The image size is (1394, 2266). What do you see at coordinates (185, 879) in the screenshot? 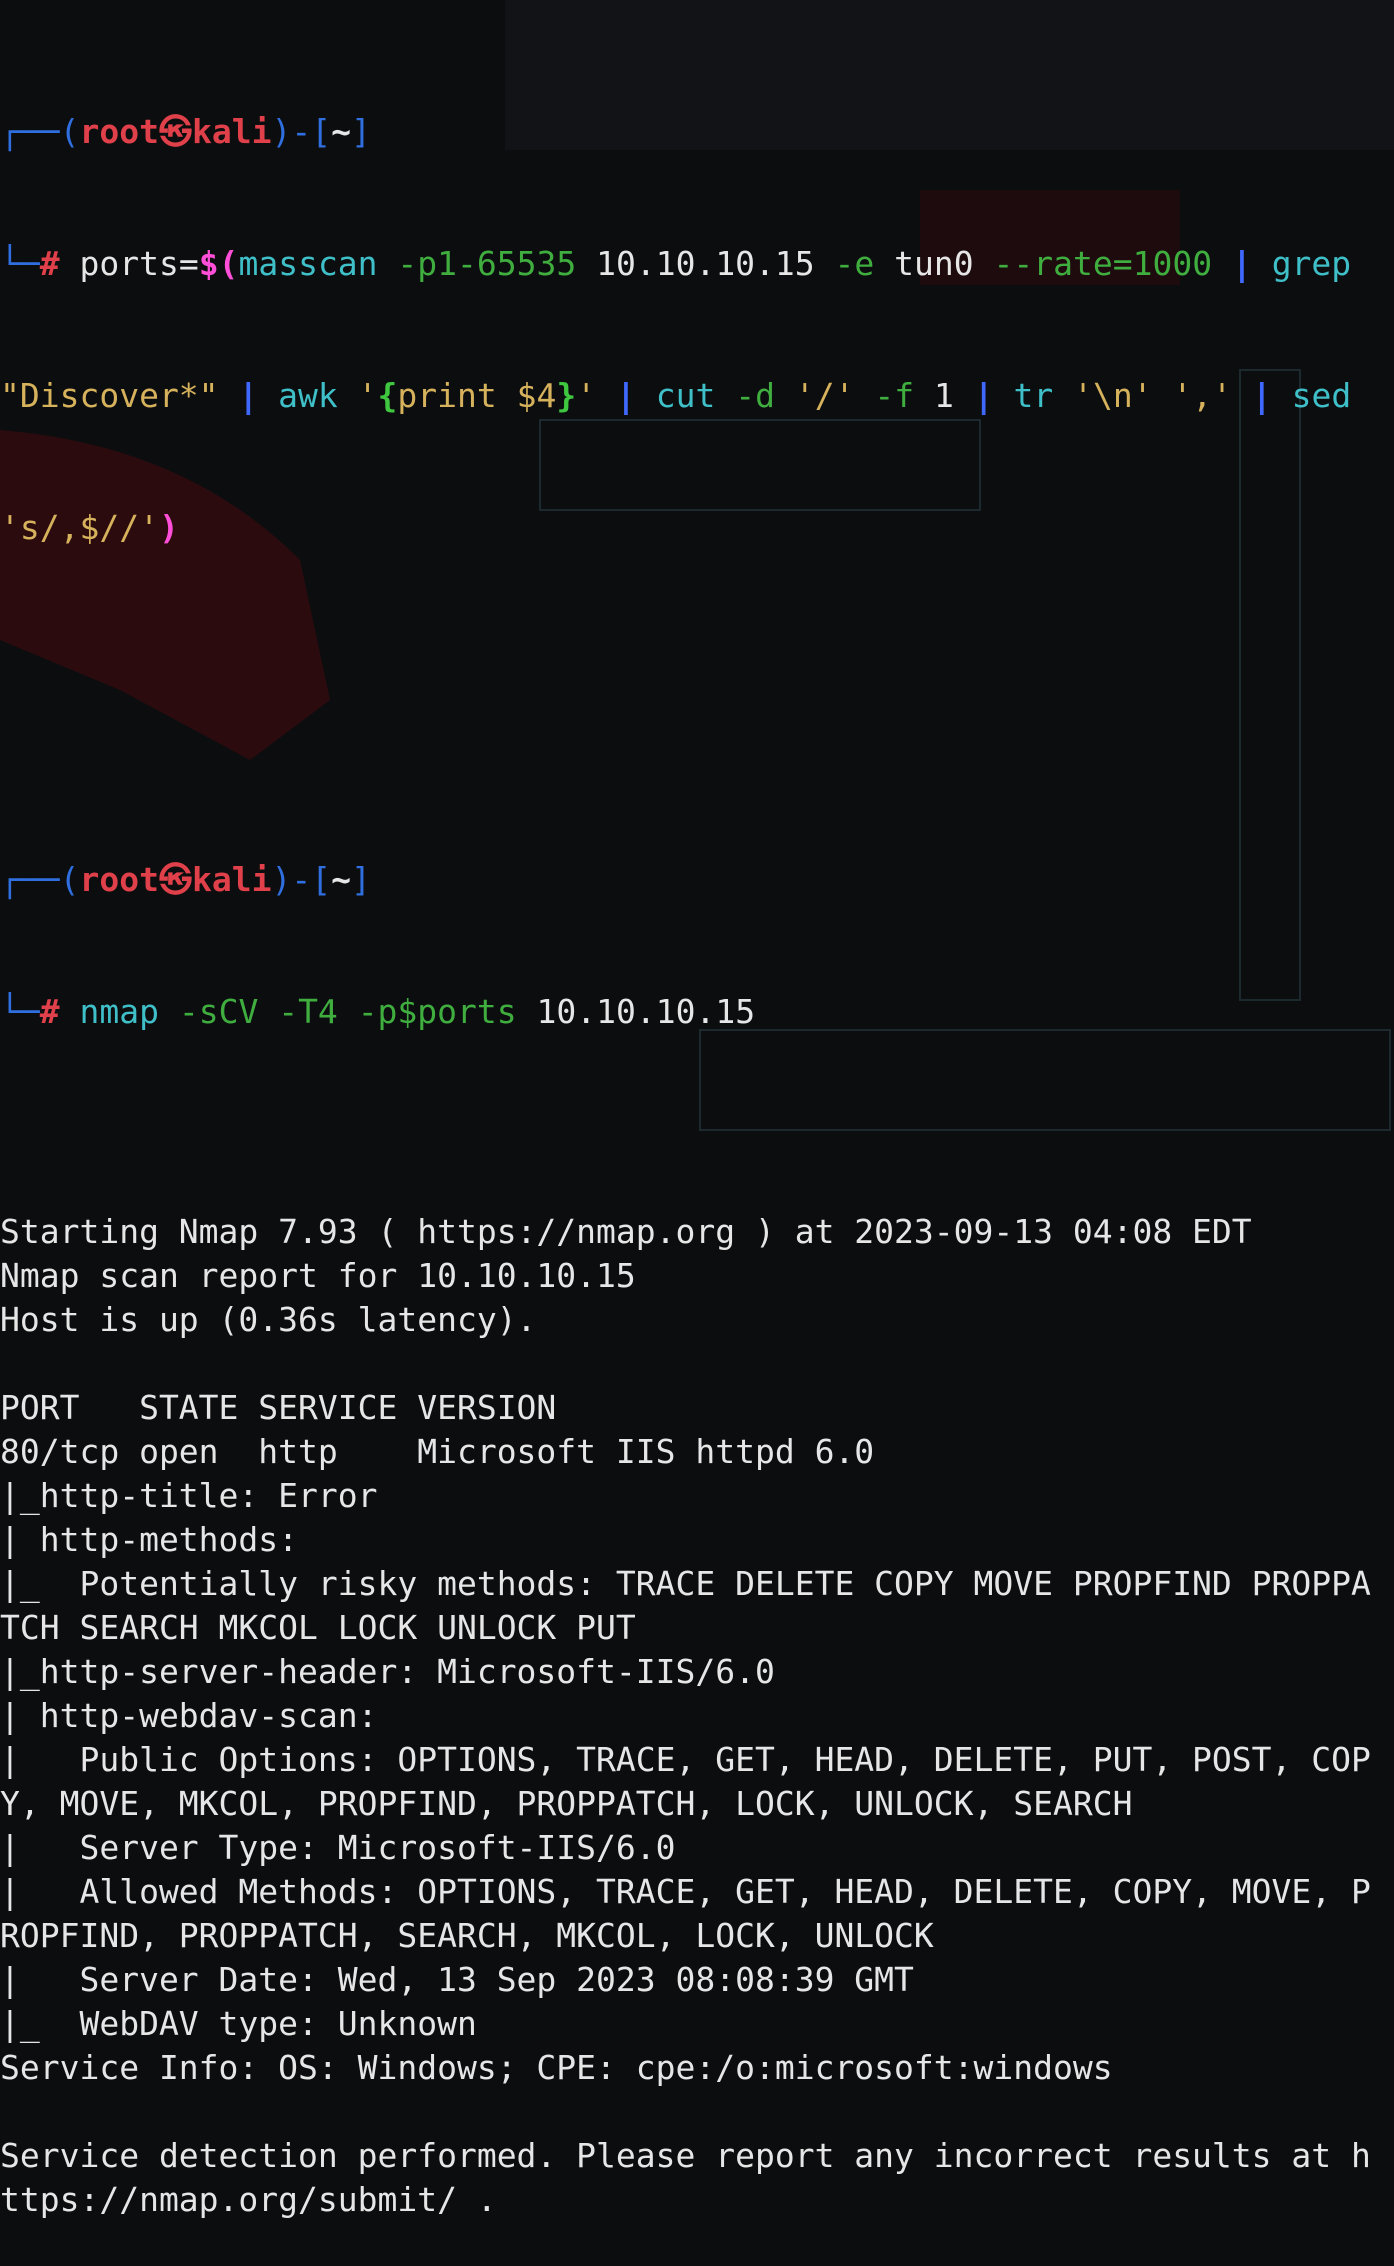
I see `prompt-header-2: ┌──(root㉿kali)-[~]` at bounding box center [185, 879].